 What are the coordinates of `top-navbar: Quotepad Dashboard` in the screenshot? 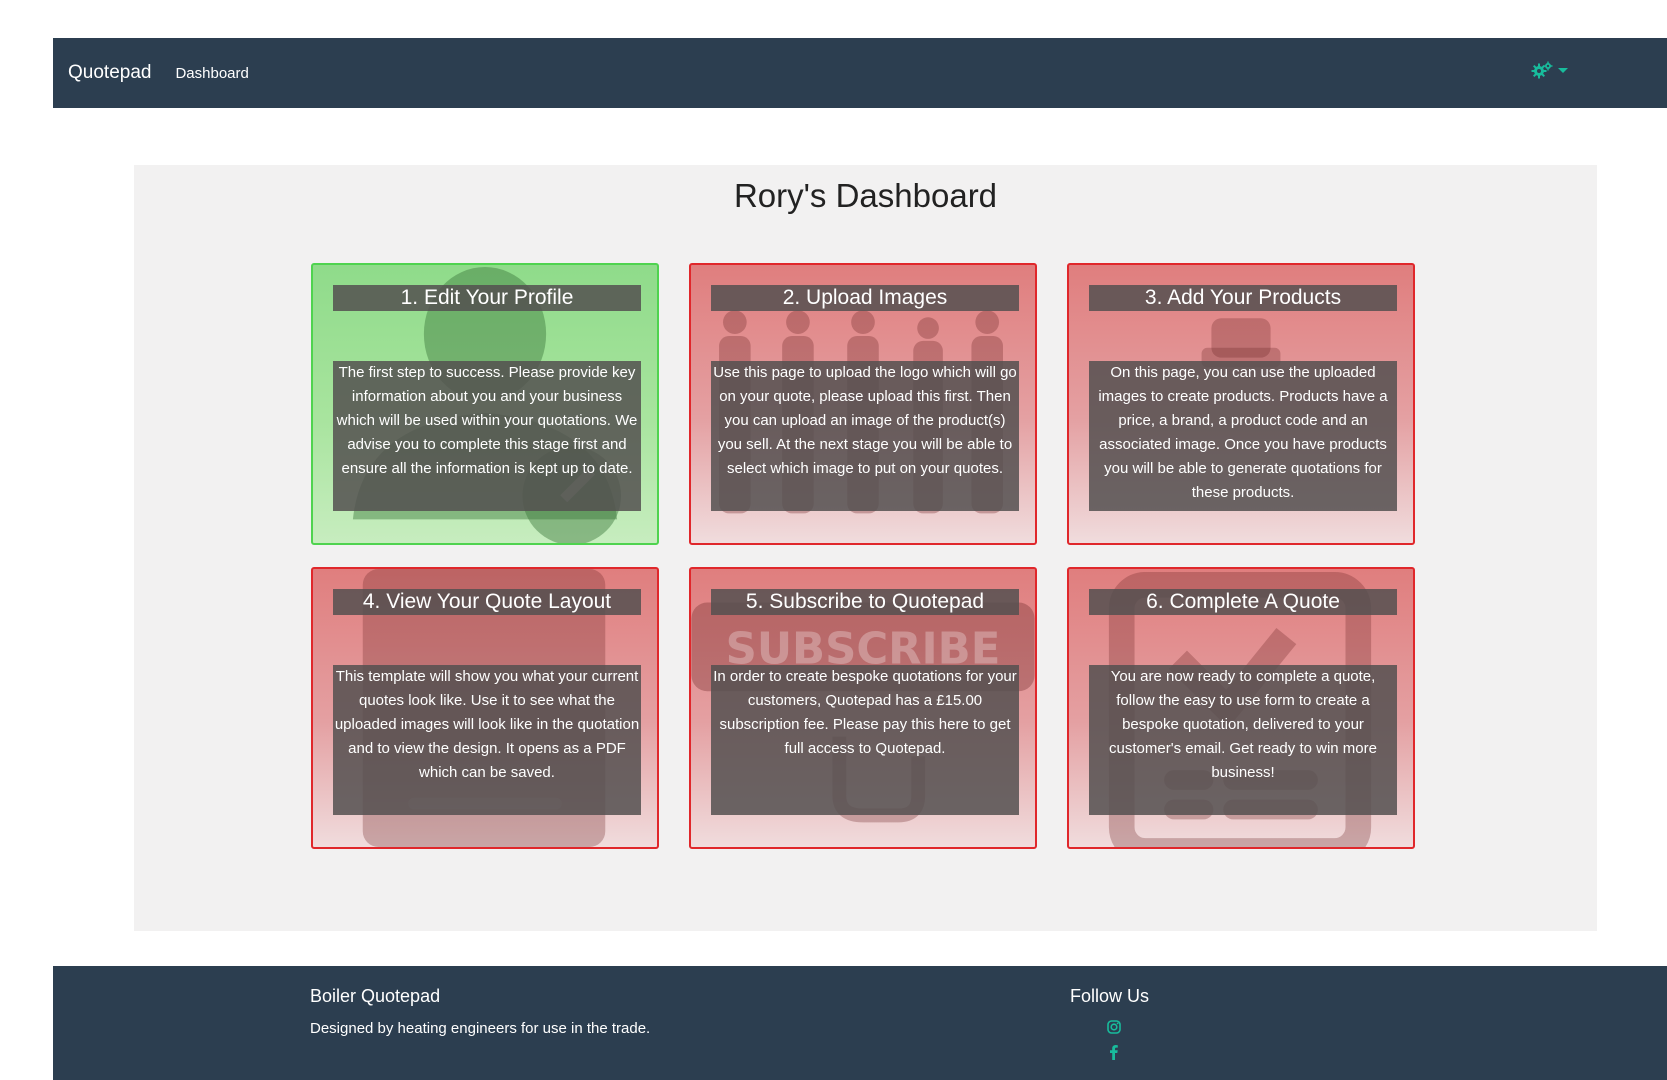 It's located at (860, 73).